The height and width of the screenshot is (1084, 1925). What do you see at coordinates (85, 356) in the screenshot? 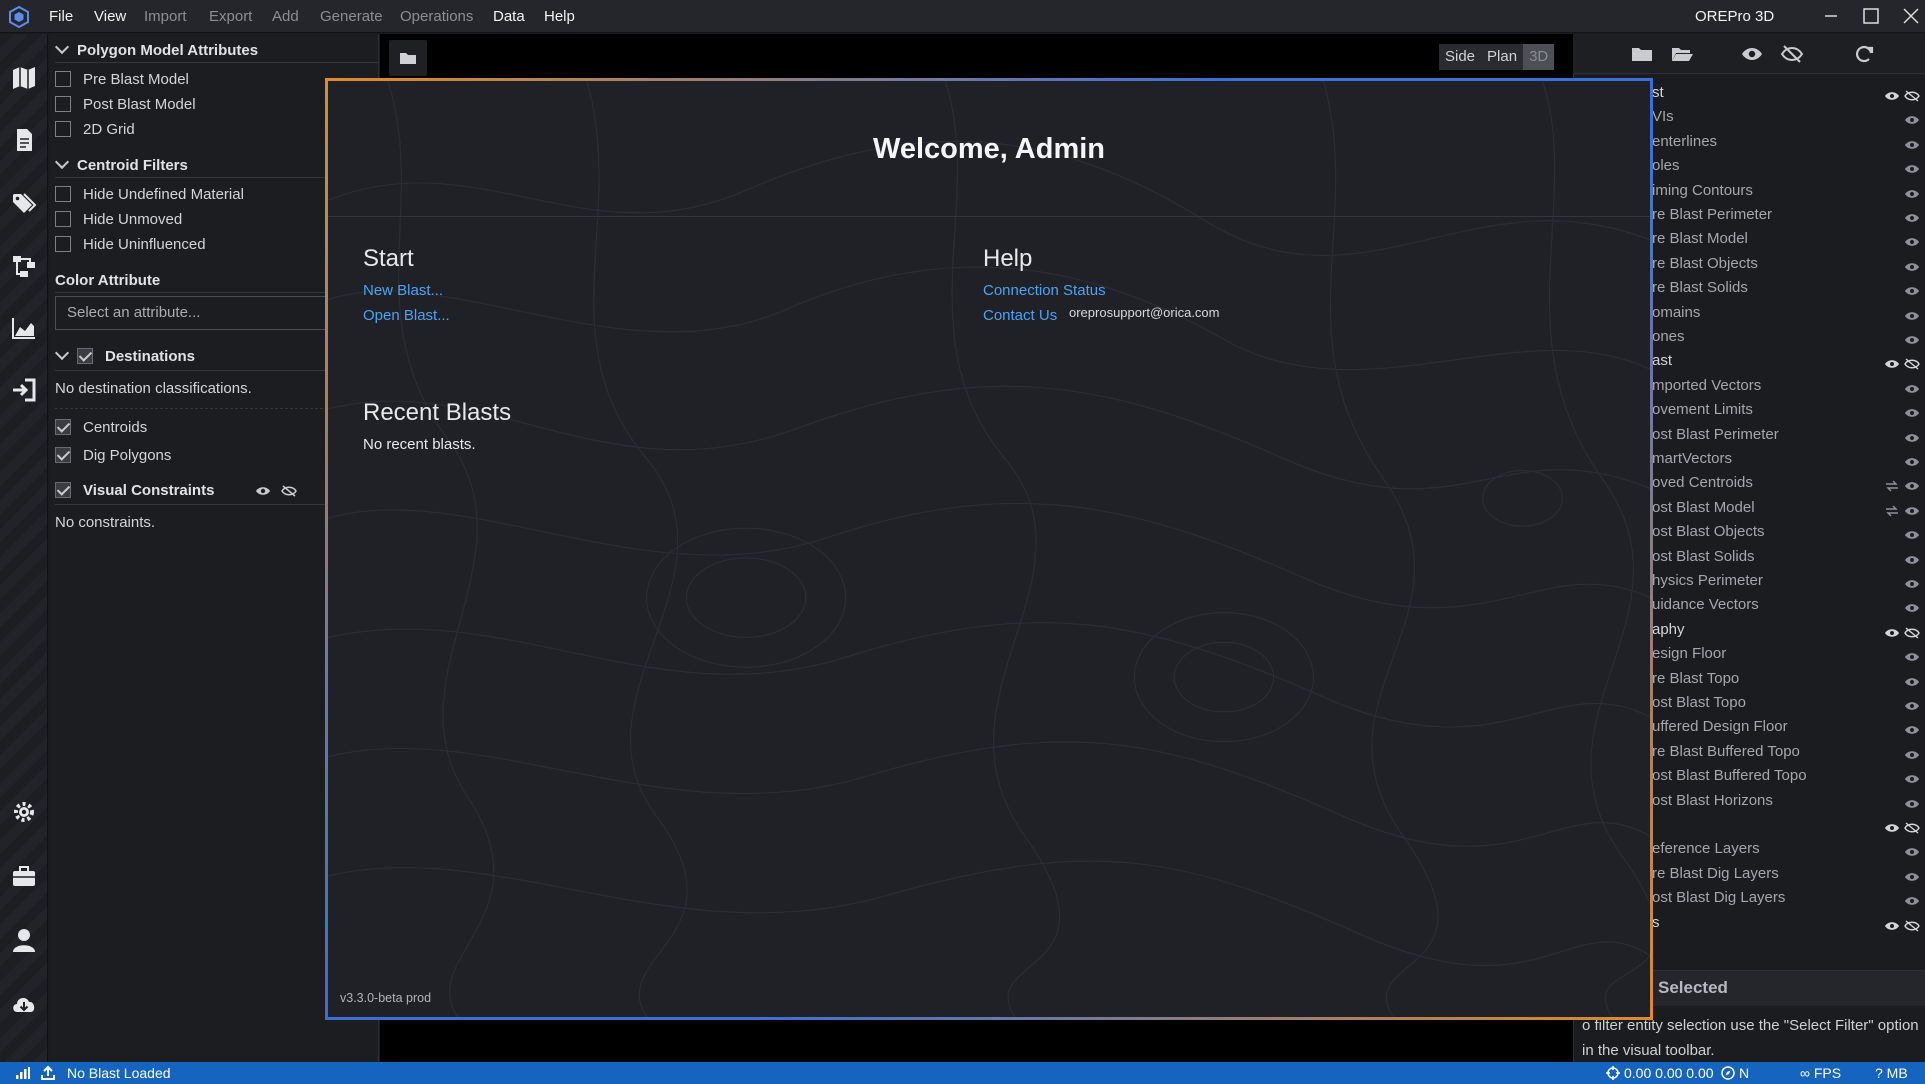
I see `destinations-checkbox` at bounding box center [85, 356].